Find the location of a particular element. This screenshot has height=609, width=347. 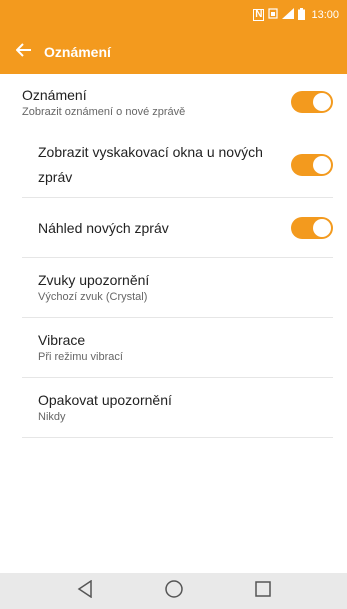

setting-title: Zobrazit vyskakovací okna u nových zpráv is located at coordinates (150, 164).